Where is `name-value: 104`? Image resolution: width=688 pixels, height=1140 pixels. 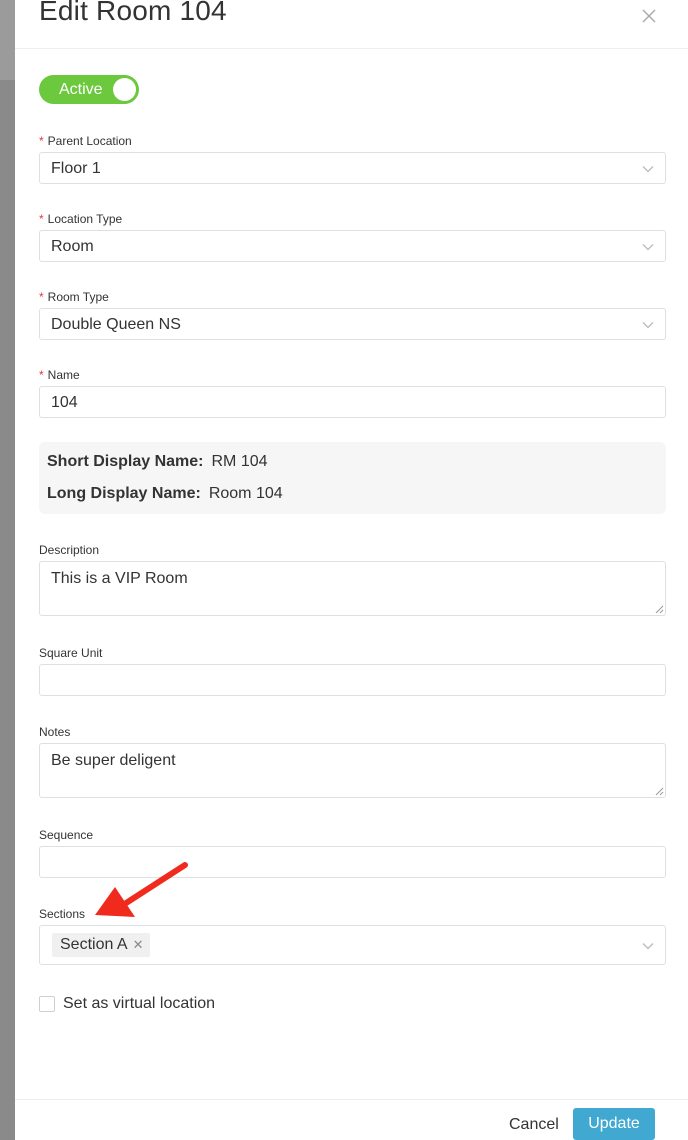 name-value: 104 is located at coordinates (64, 402).